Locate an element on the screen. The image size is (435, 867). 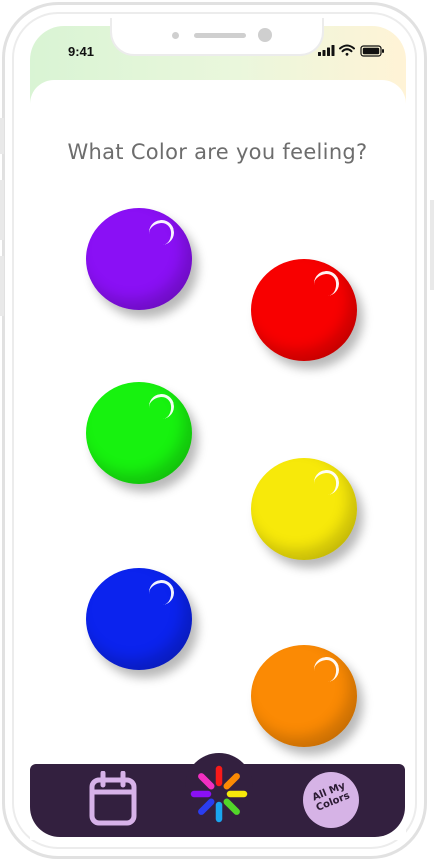
color-option-yellow is located at coordinates (304, 509).